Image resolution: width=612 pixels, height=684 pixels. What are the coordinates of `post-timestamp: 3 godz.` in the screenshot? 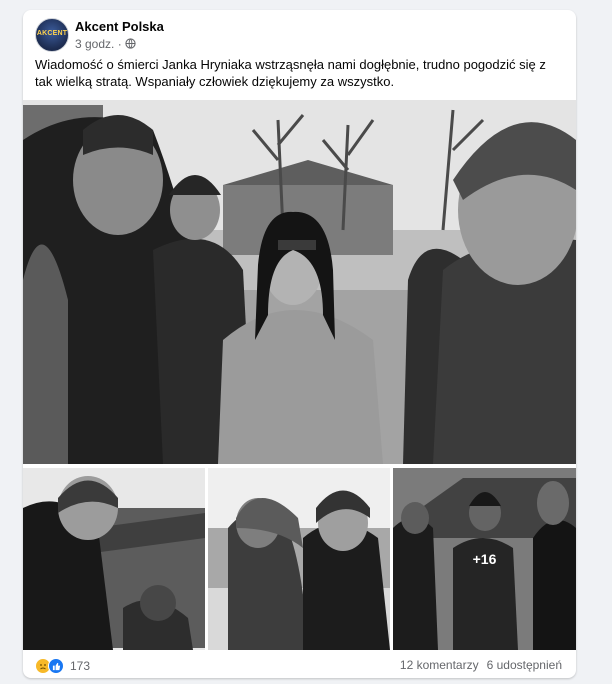 It's located at (94, 44).